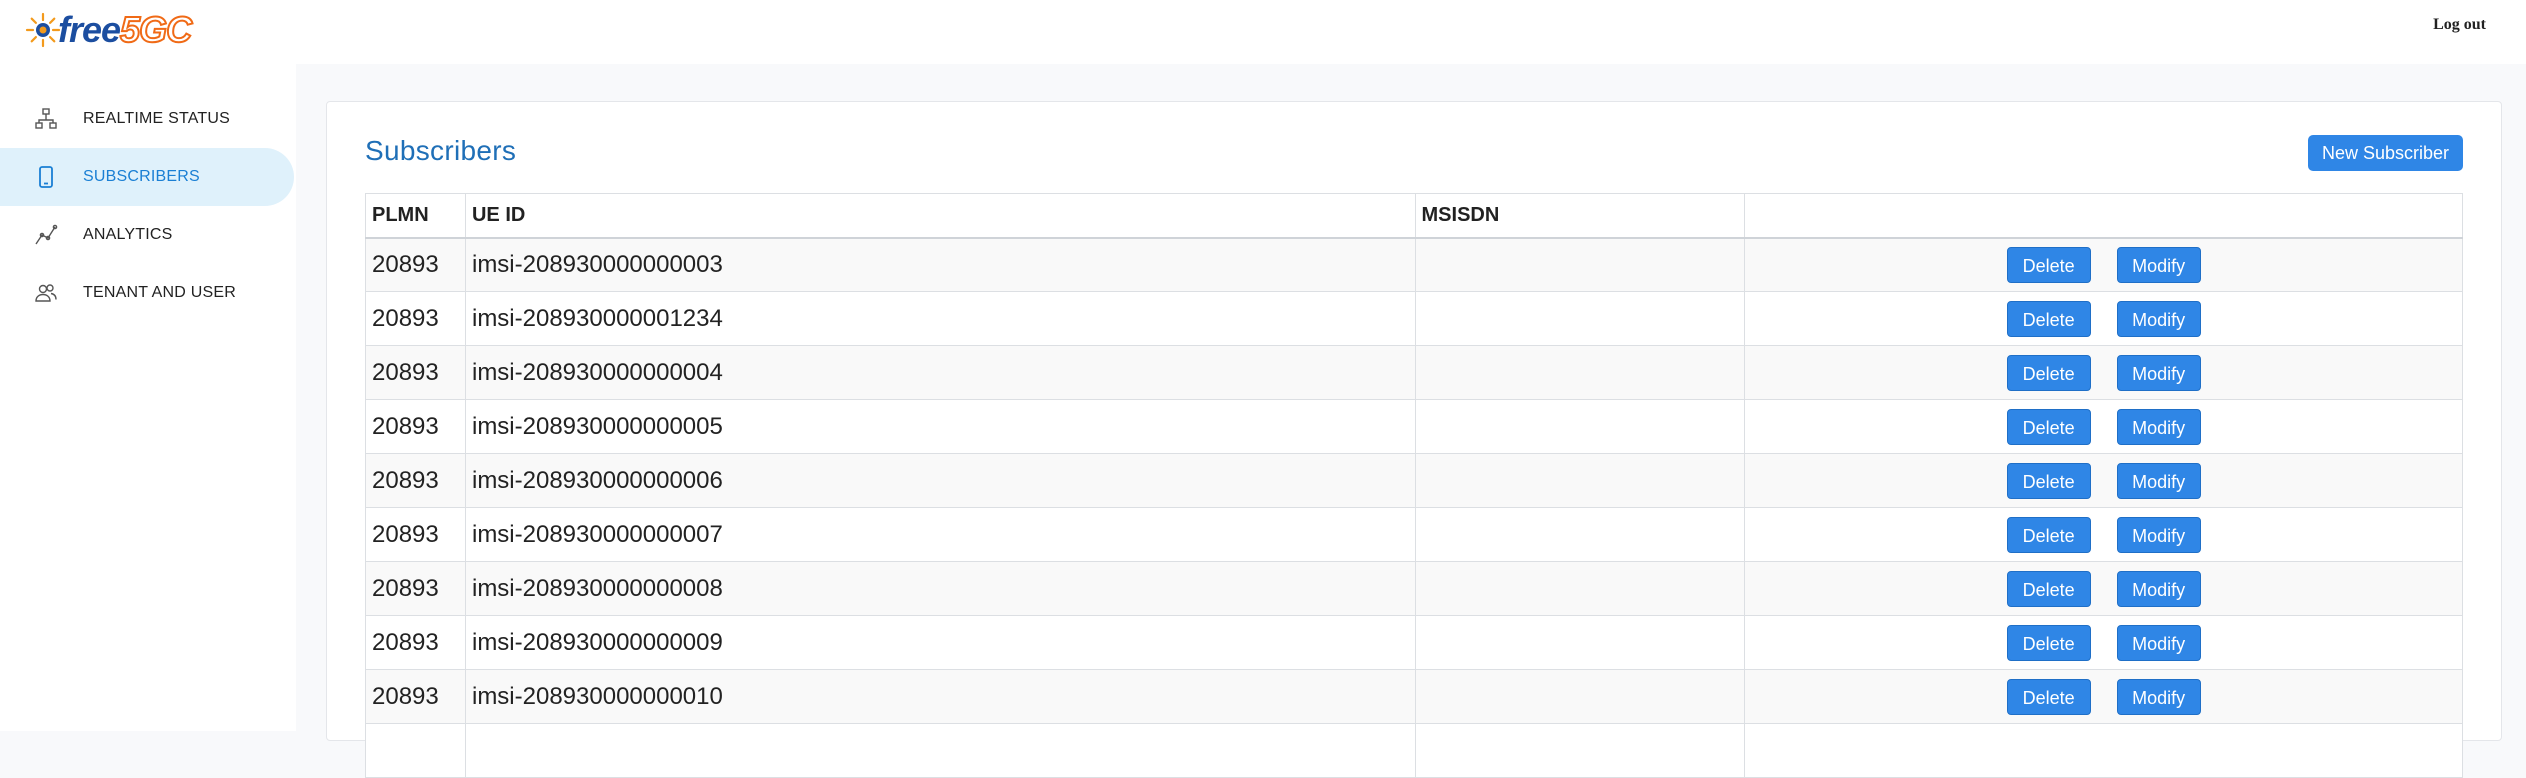  I want to click on table-row: 20893 imsi-208930000000006 Delete Modify, so click(1414, 480).